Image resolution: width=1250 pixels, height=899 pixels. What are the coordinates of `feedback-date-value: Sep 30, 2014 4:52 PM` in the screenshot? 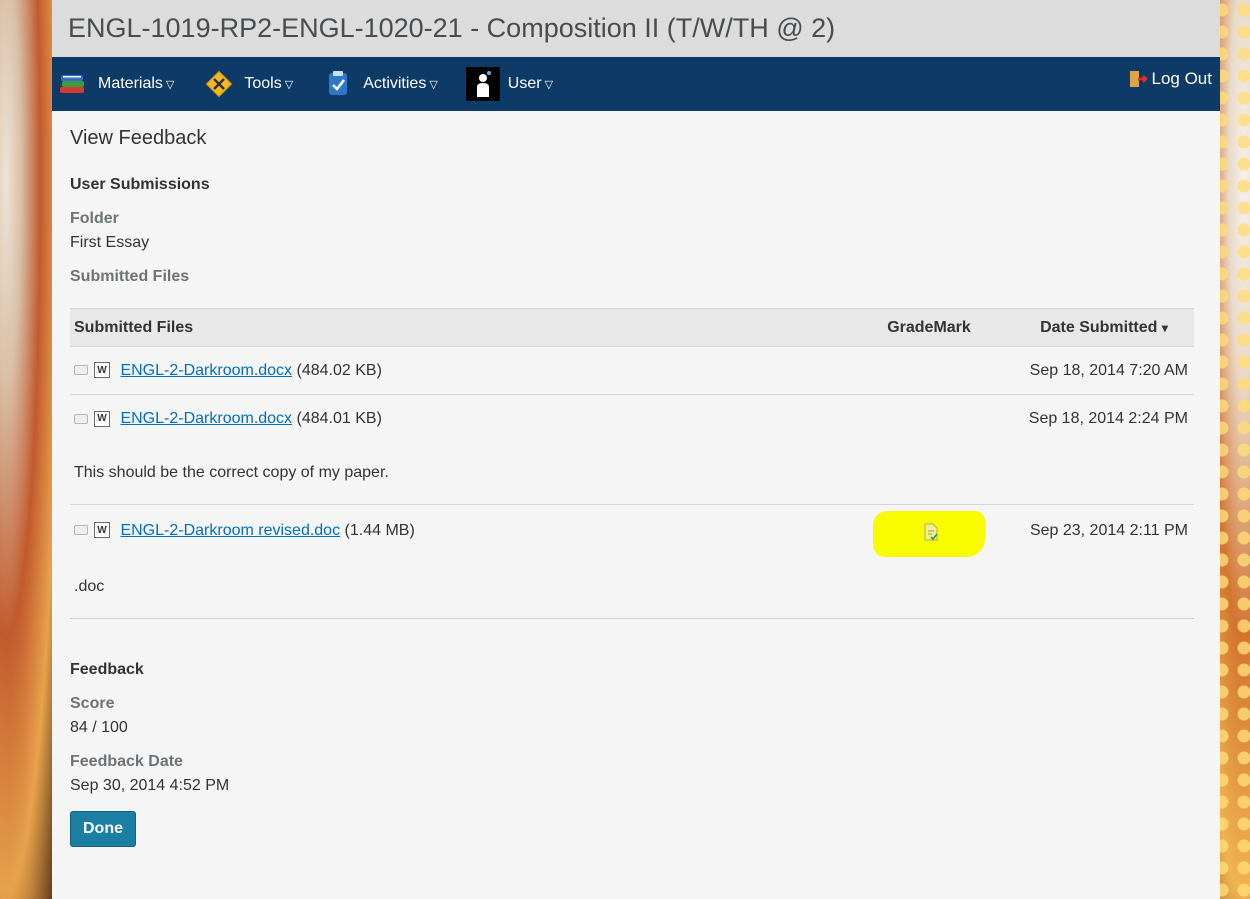 It's located at (150, 785).